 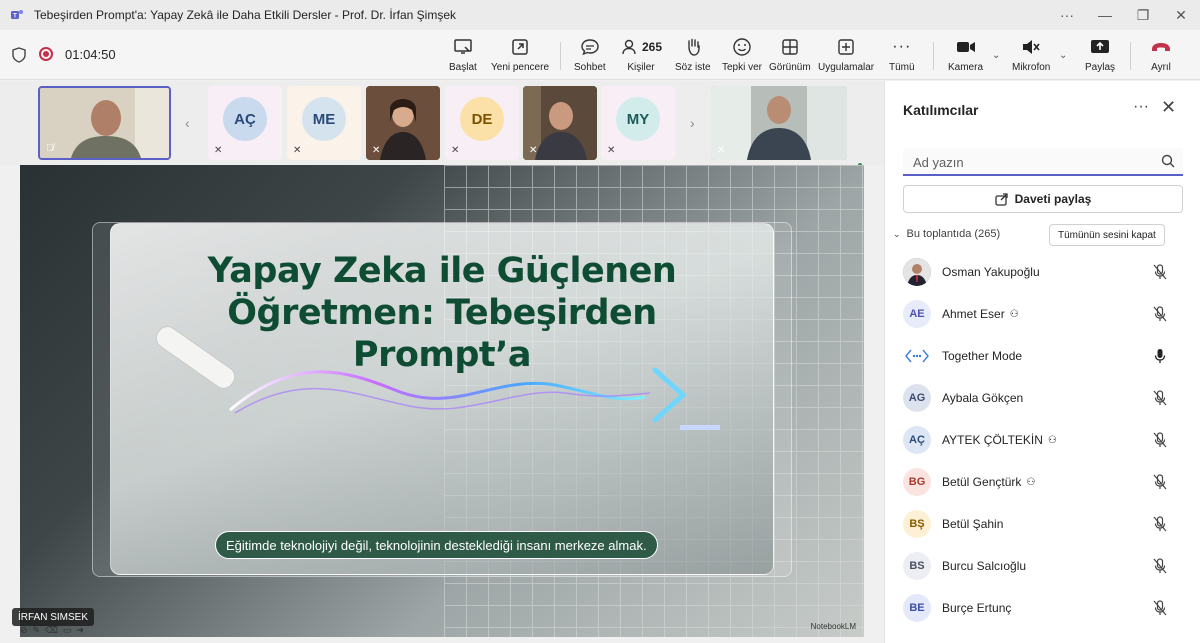 What do you see at coordinates (1141, 107) in the screenshot?
I see `panel-more-icon: ···` at bounding box center [1141, 107].